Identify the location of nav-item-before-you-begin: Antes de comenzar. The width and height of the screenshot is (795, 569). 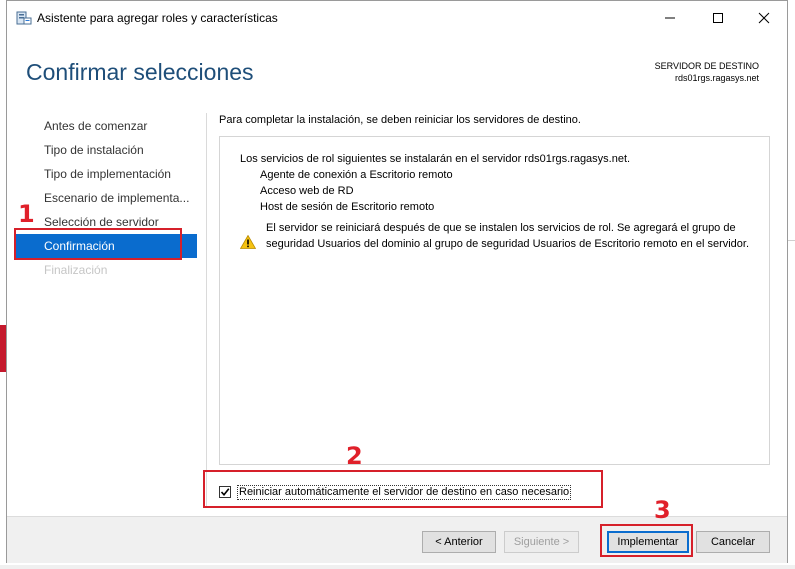
(106, 126).